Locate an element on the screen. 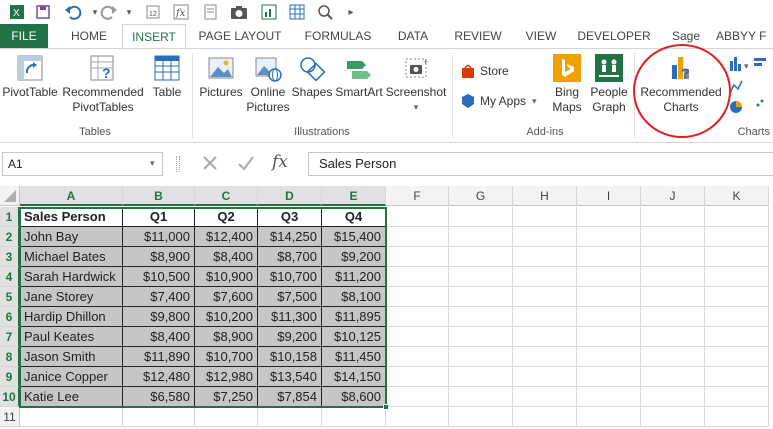 This screenshot has height=429, width=773. excel-logo-icon: X is located at coordinates (17, 12).